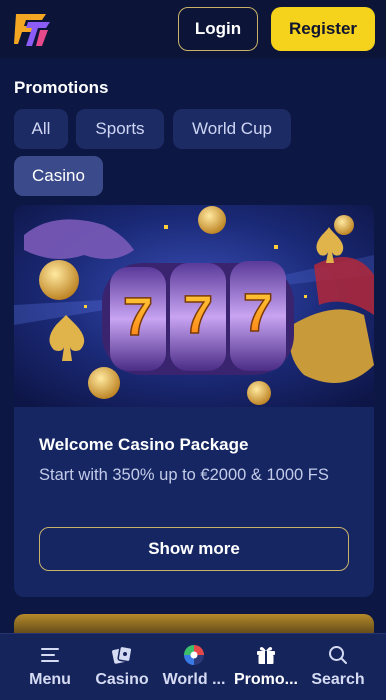 The image size is (386, 700). I want to click on filter-chip-casino: Casino, so click(58, 176).